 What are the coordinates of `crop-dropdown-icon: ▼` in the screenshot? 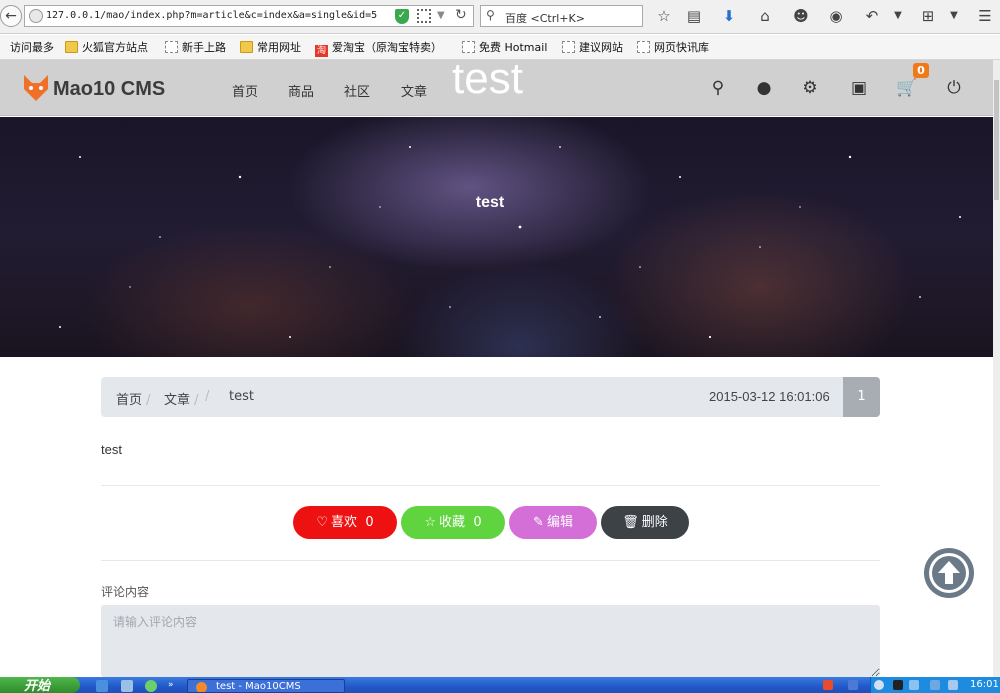 It's located at (954, 16).